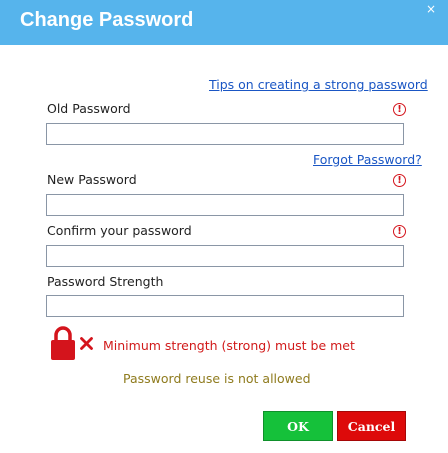 Image resolution: width=448 pixels, height=453 pixels. Describe the element at coordinates (86, 343) in the screenshot. I see `x-icon` at that location.